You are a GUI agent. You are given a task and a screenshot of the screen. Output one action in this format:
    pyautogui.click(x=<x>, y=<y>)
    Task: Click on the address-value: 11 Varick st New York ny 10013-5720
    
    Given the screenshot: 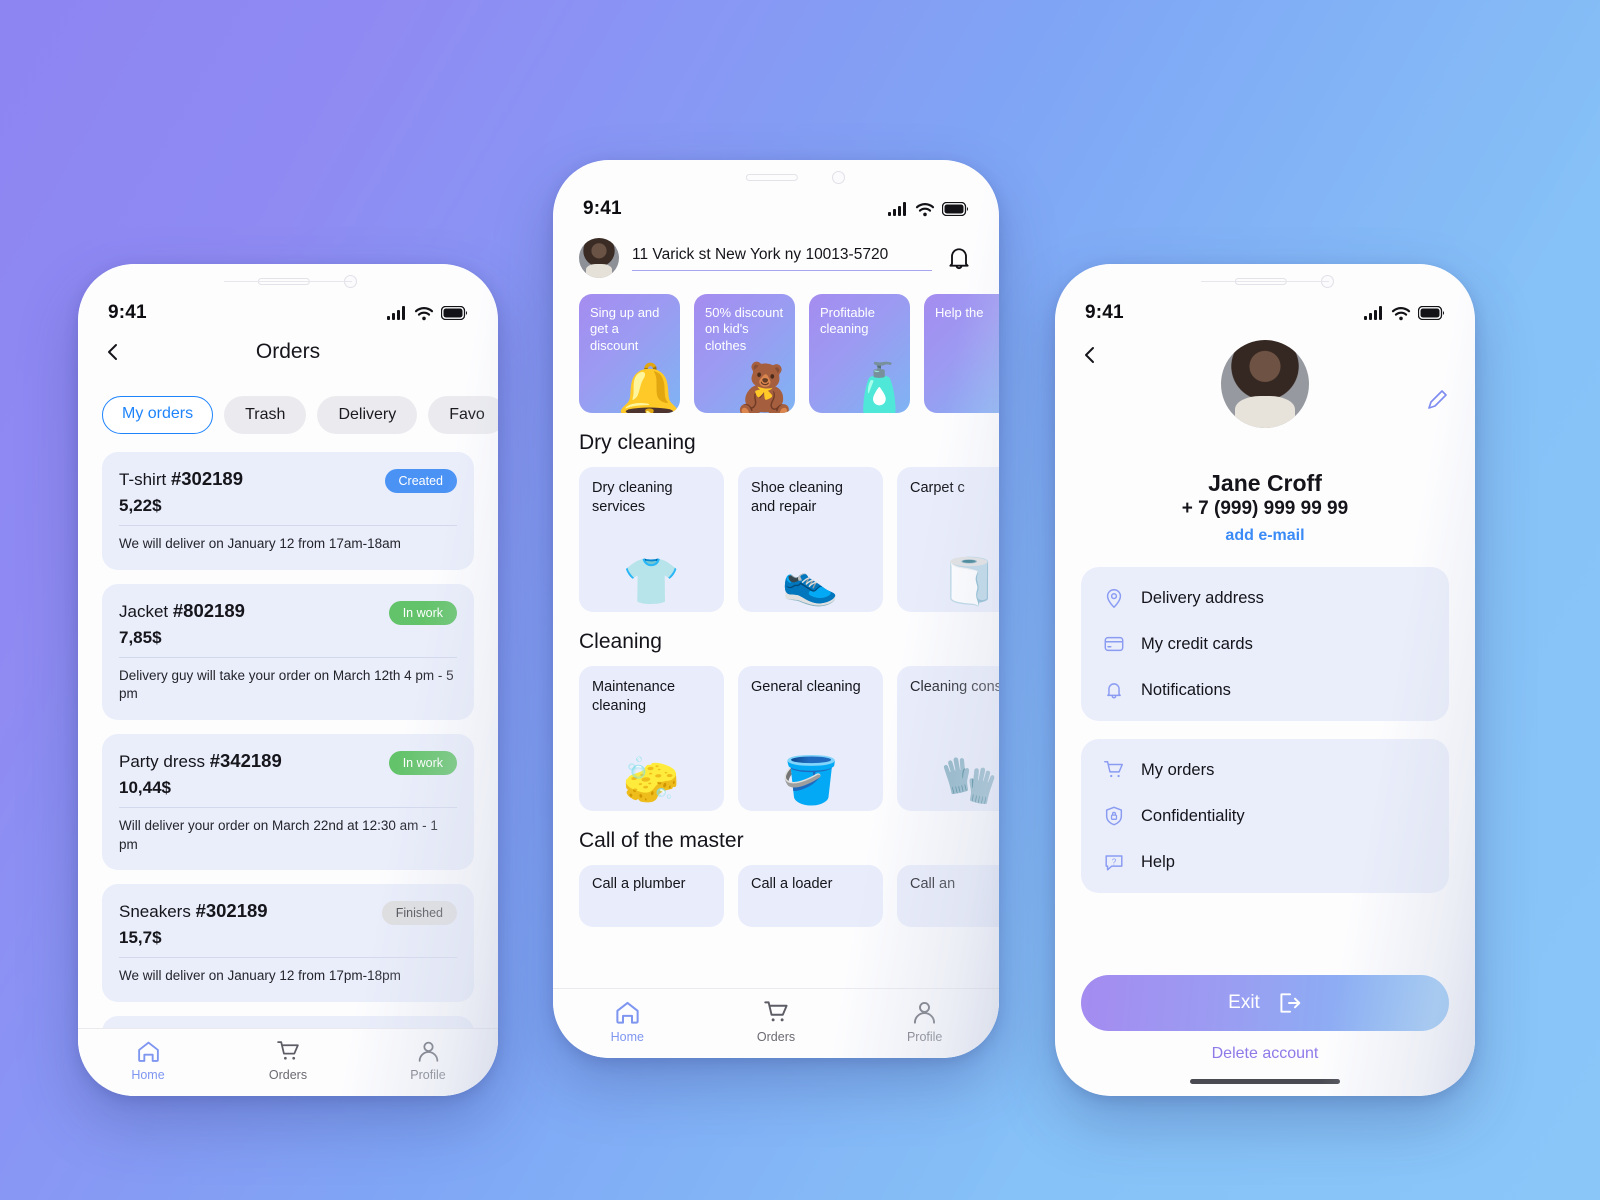 What is the action you would take?
    pyautogui.click(x=760, y=254)
    